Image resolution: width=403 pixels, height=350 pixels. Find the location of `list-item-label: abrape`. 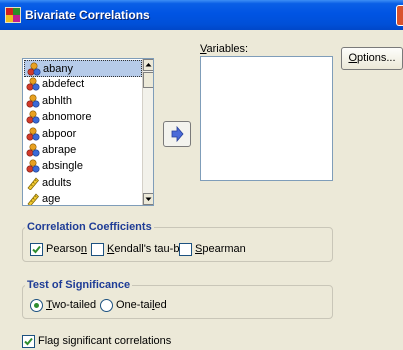

list-item-label: abrape is located at coordinates (59, 150).